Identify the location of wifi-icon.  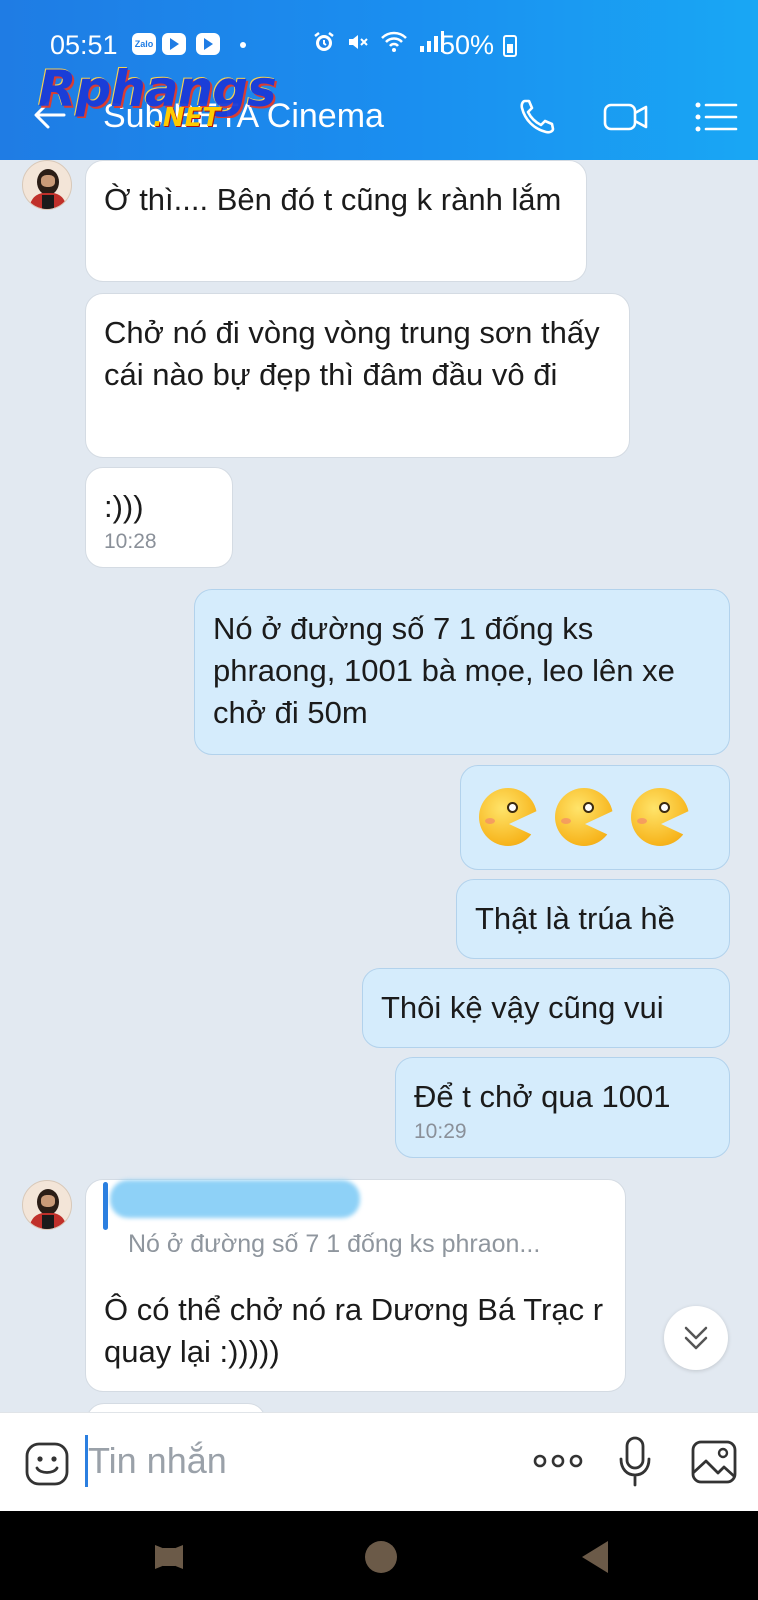
(394, 41).